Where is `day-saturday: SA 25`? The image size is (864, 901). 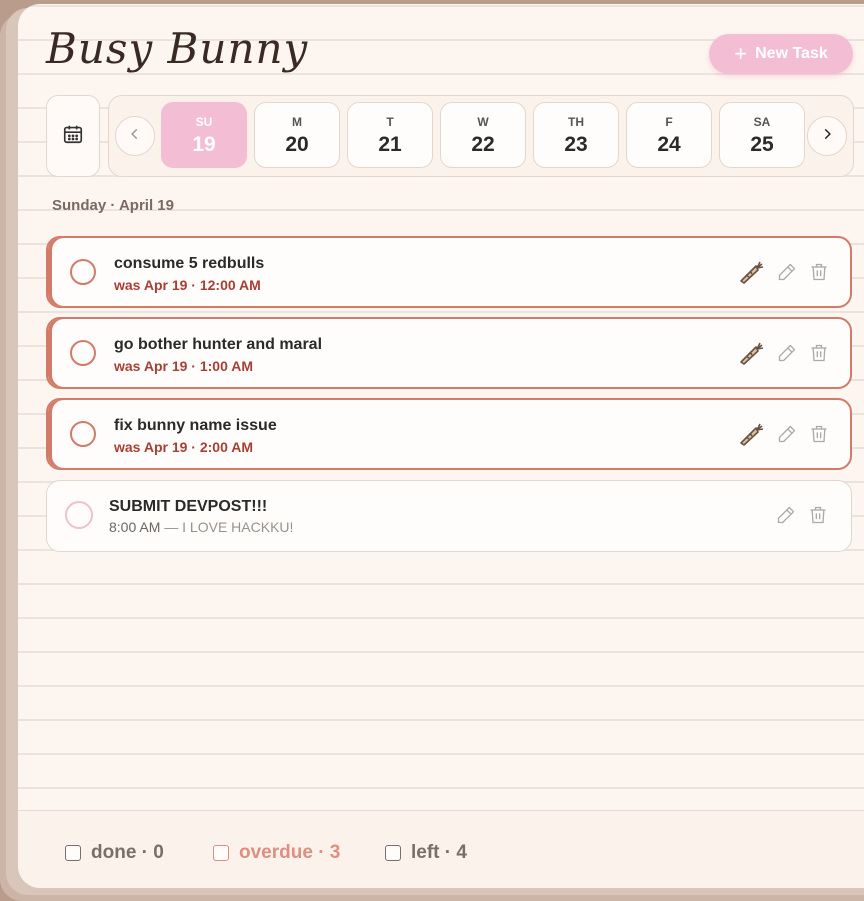
day-saturday: SA 25 is located at coordinates (762, 135).